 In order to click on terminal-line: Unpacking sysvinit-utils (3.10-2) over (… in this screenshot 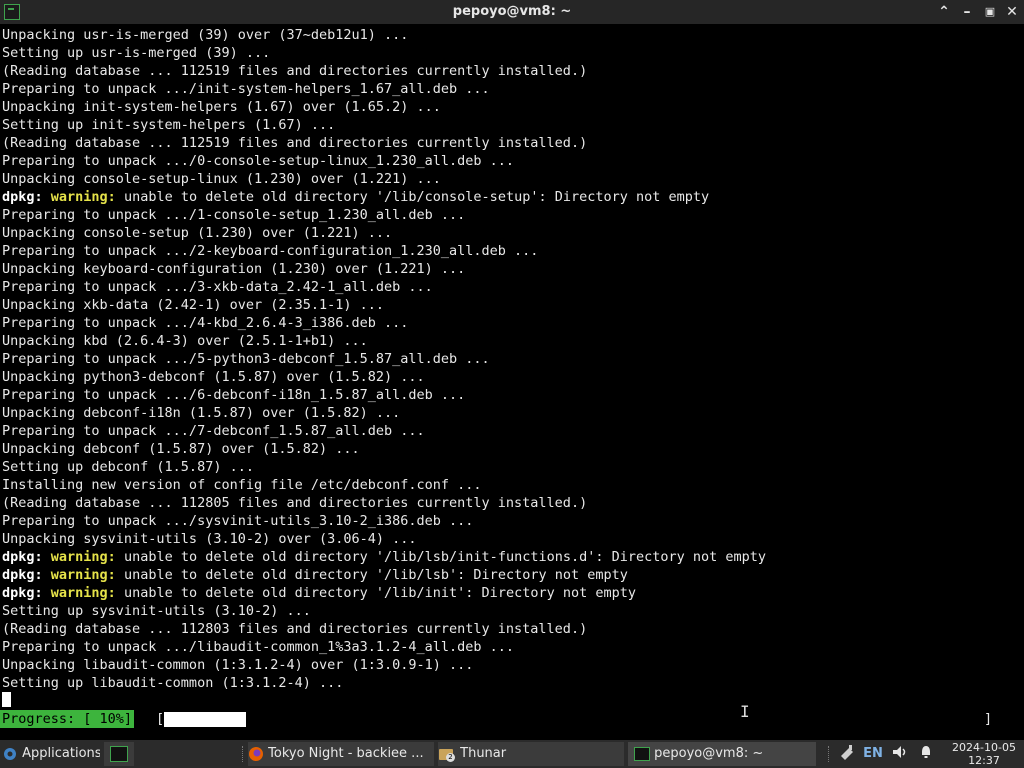, I will do `click(209, 539)`.